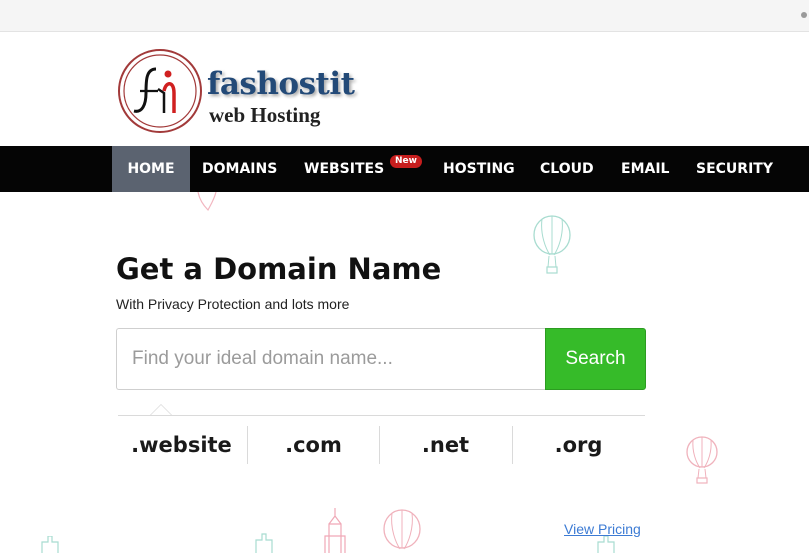 This screenshot has width=809, height=553. I want to click on logo-brand-text: fashostit, so click(281, 84).